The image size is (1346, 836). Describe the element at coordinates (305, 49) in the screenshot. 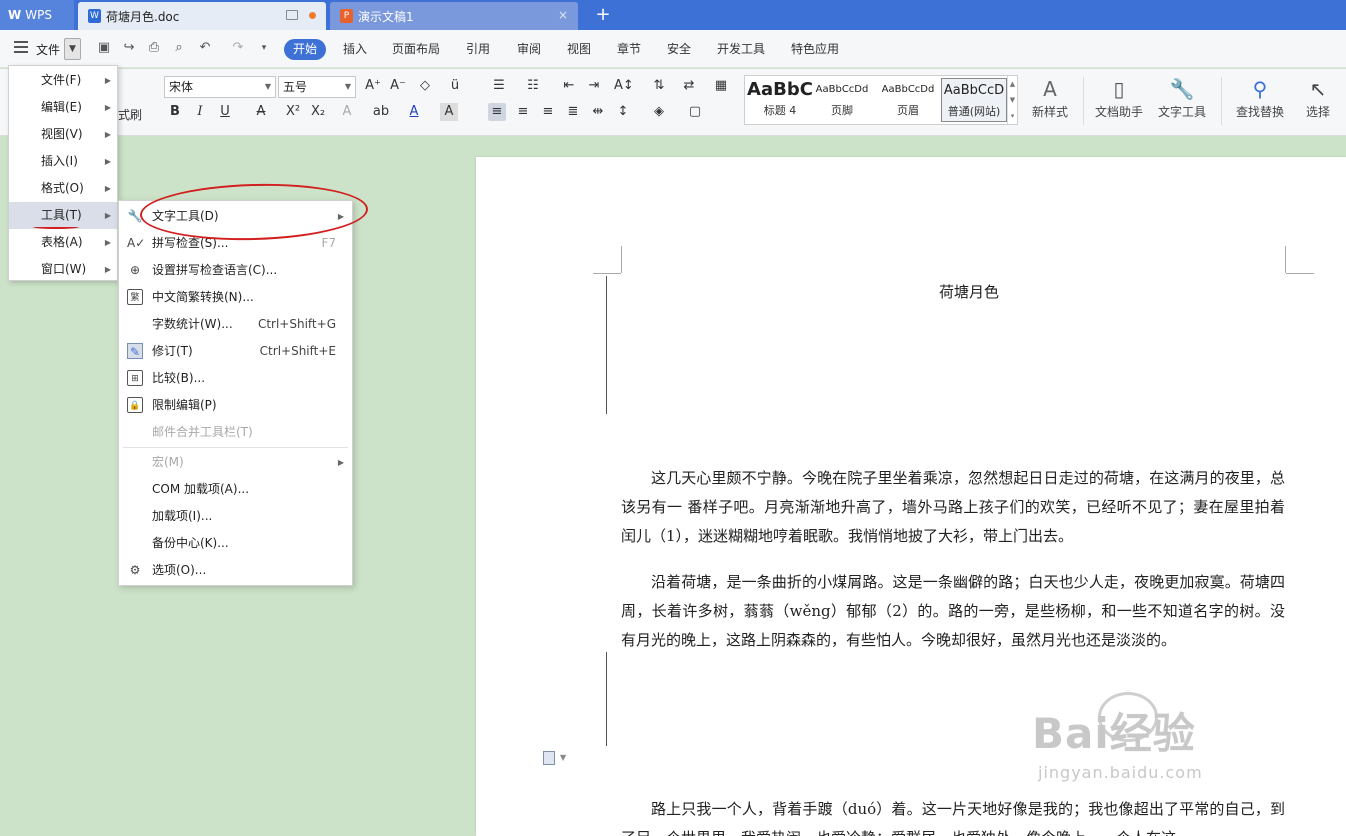

I see `tab-home: 开始` at that location.